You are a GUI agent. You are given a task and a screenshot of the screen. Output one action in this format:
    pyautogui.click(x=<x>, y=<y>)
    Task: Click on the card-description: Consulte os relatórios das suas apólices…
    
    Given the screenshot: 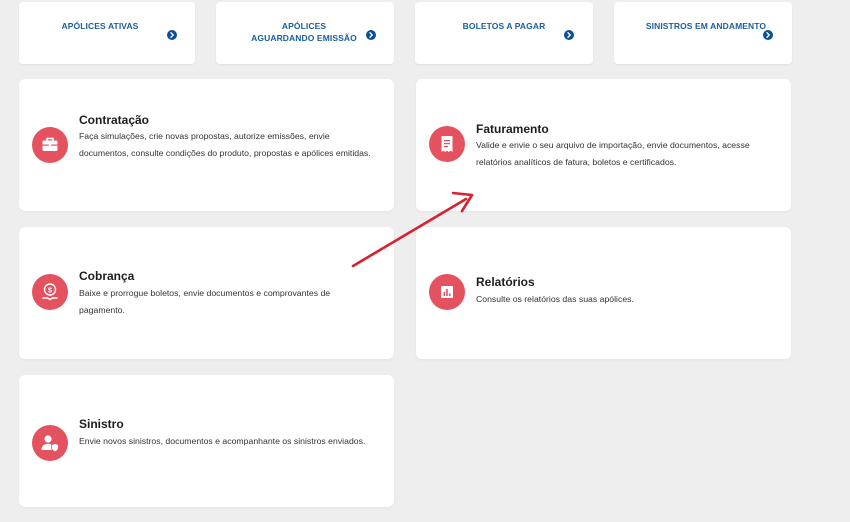 What is the action you would take?
    pyautogui.click(x=555, y=299)
    